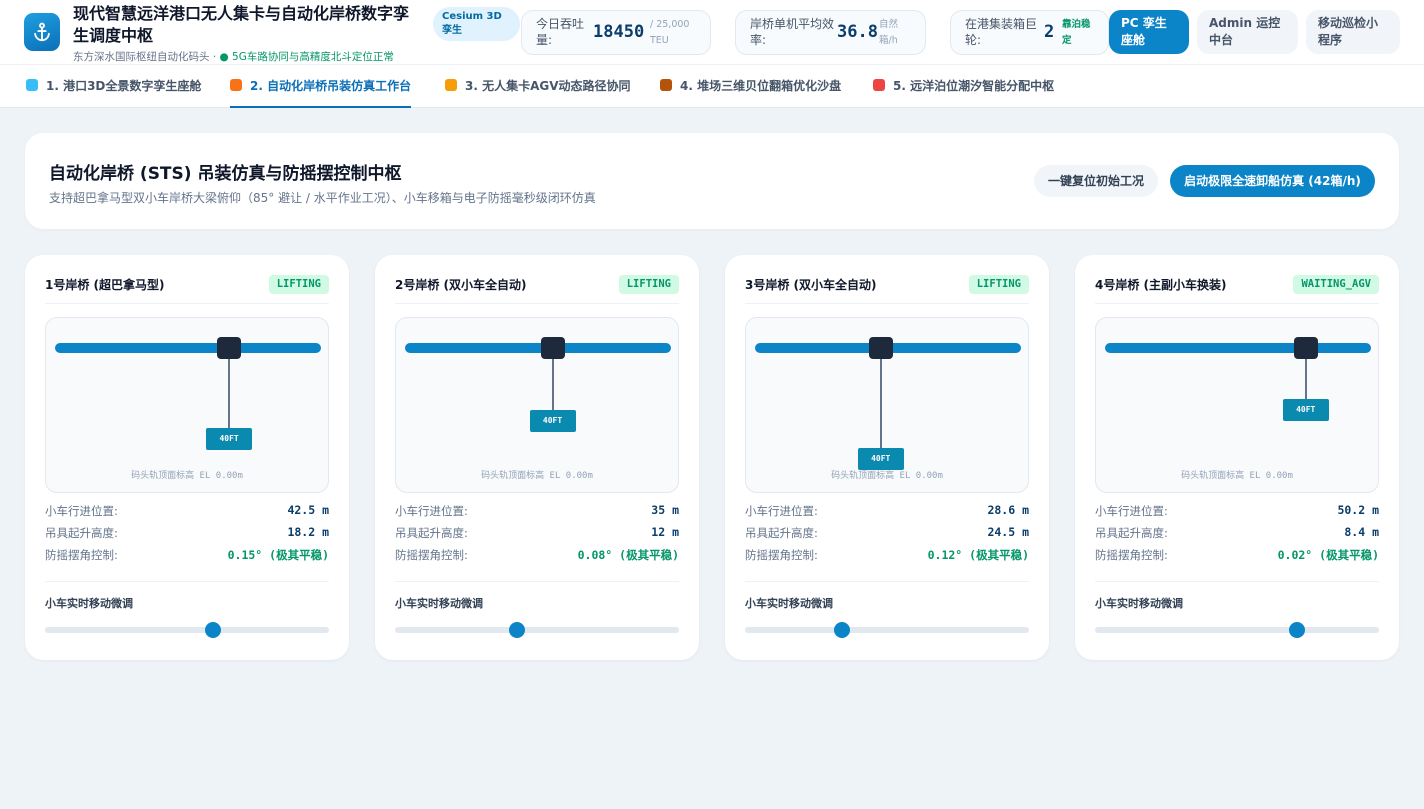 This screenshot has height=809, width=1424. Describe the element at coordinates (887, 512) in the screenshot. I see `trolley-position-row: 小车行进位置: 28.6 m` at that location.